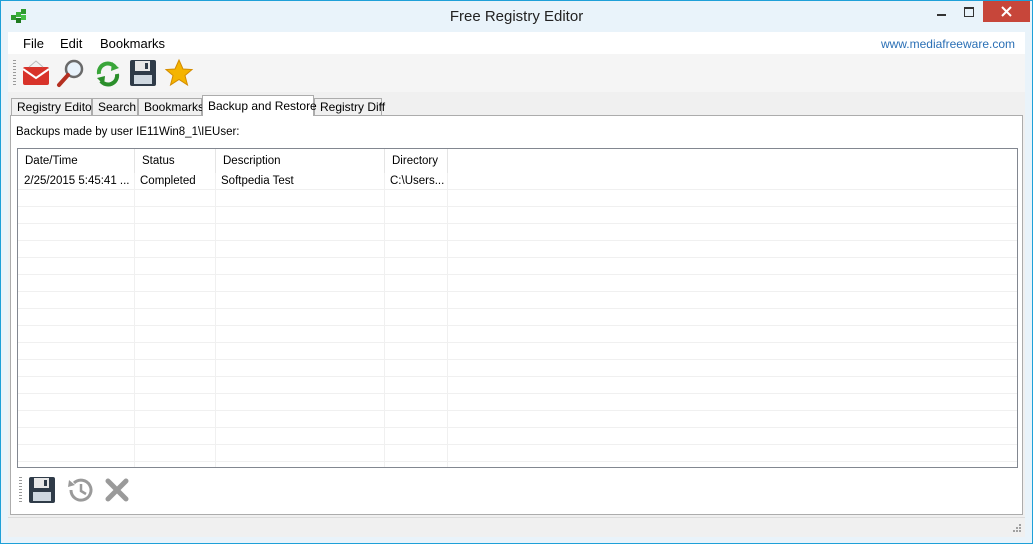  What do you see at coordinates (516, 527) in the screenshot?
I see `status-bar` at bounding box center [516, 527].